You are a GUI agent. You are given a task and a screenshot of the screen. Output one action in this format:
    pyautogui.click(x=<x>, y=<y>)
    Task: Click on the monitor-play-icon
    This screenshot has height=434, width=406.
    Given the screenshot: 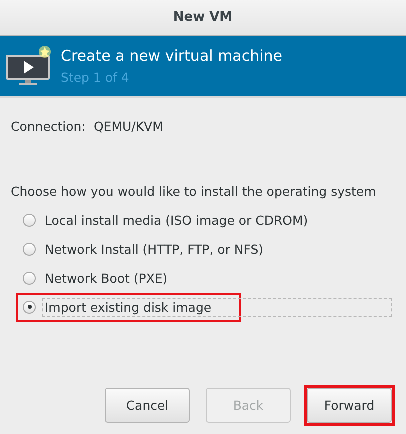 What is the action you would take?
    pyautogui.click(x=28, y=66)
    